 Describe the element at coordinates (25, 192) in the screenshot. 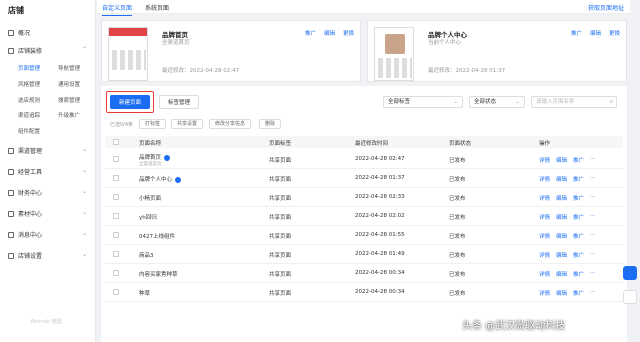

I see `sidebar-item-finance: 财务中心` at that location.